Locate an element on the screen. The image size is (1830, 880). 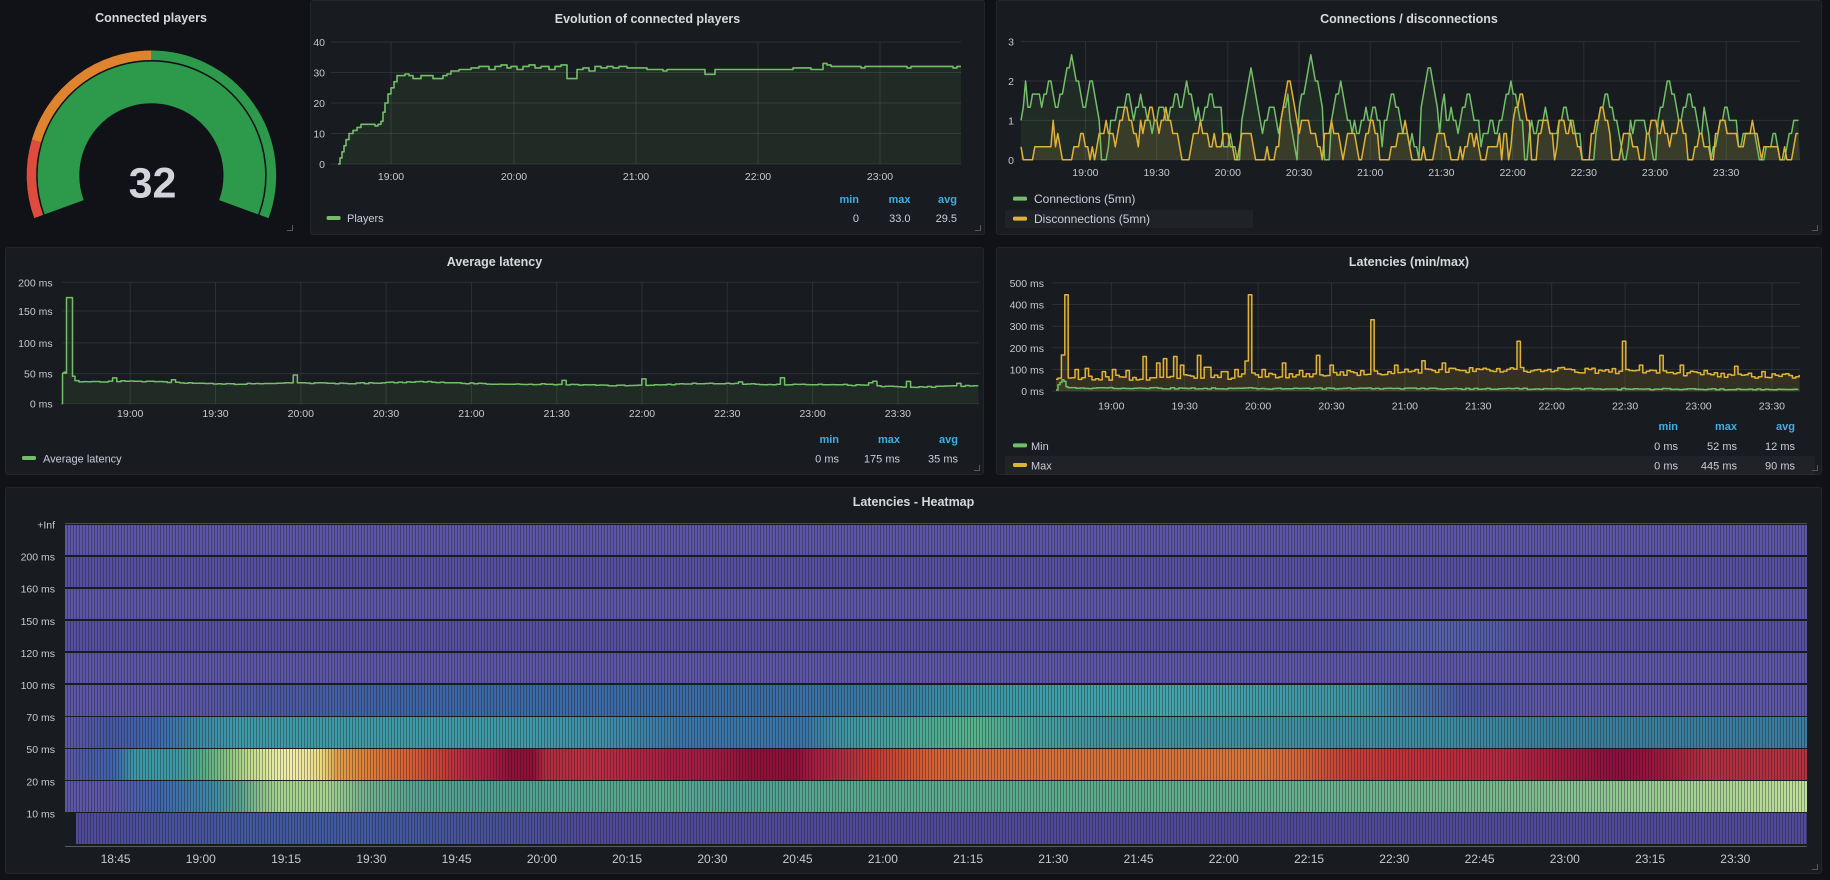
svg-text: Average latency is located at coordinates (82, 460).